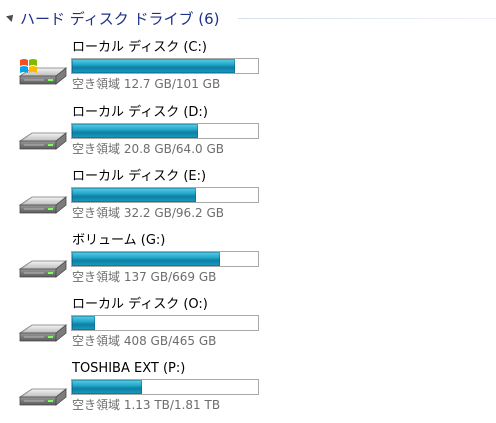  Describe the element at coordinates (248, 17) in the screenshot. I see `section-header: ハード ディスク ドライブ (6)` at that location.